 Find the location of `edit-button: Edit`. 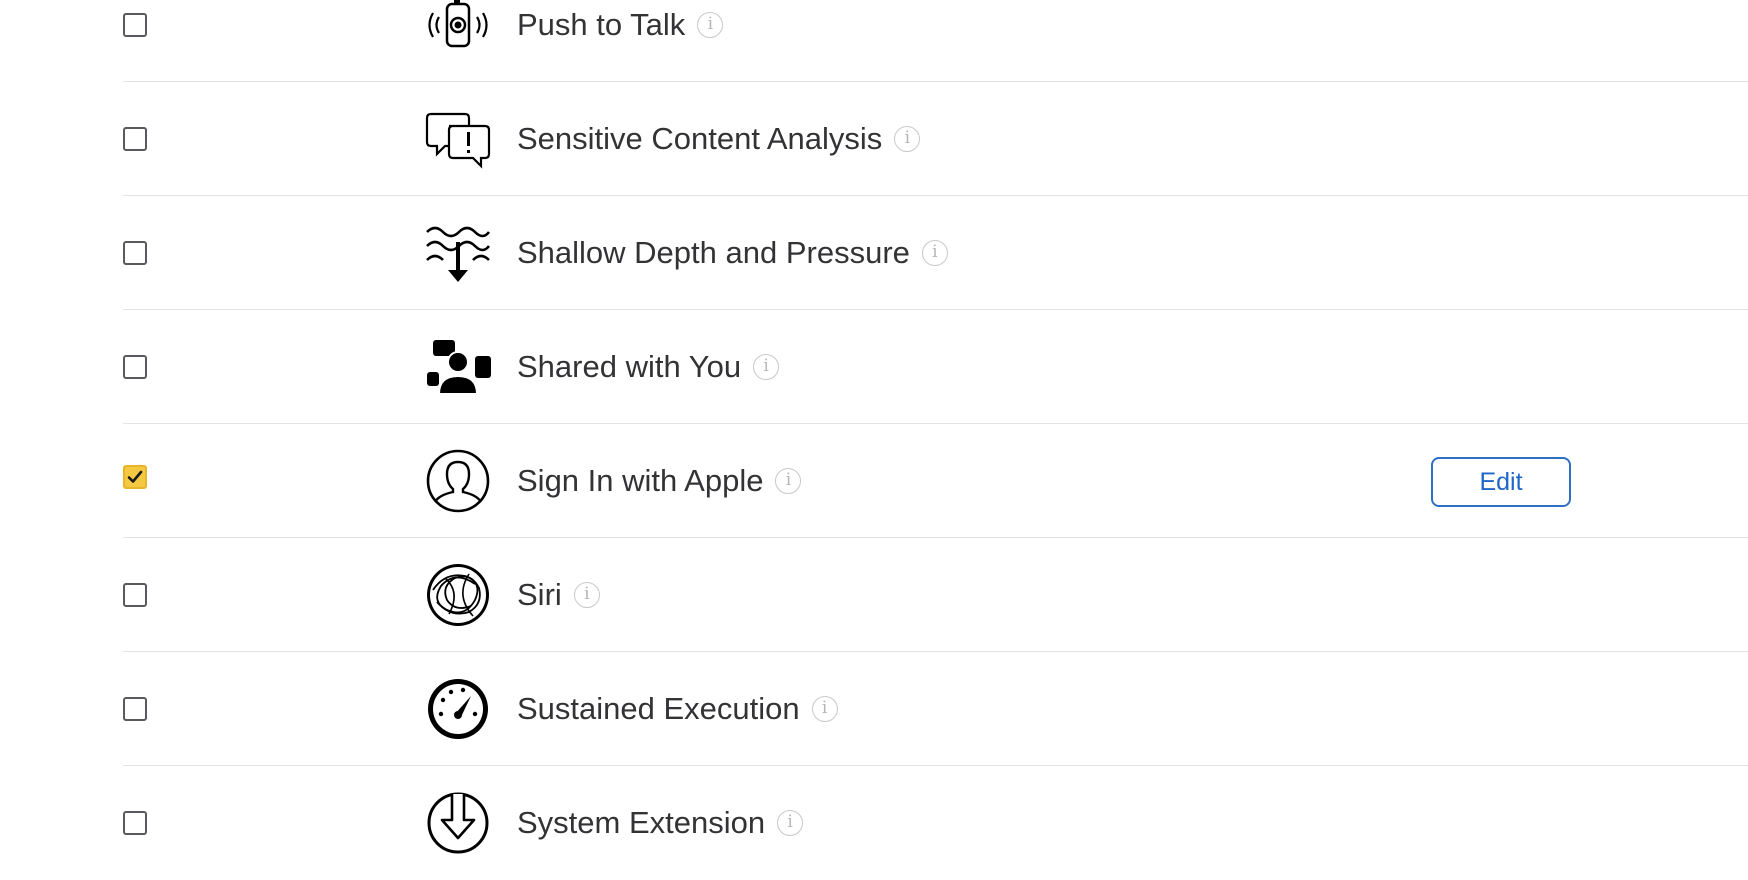

edit-button: Edit is located at coordinates (1501, 482).